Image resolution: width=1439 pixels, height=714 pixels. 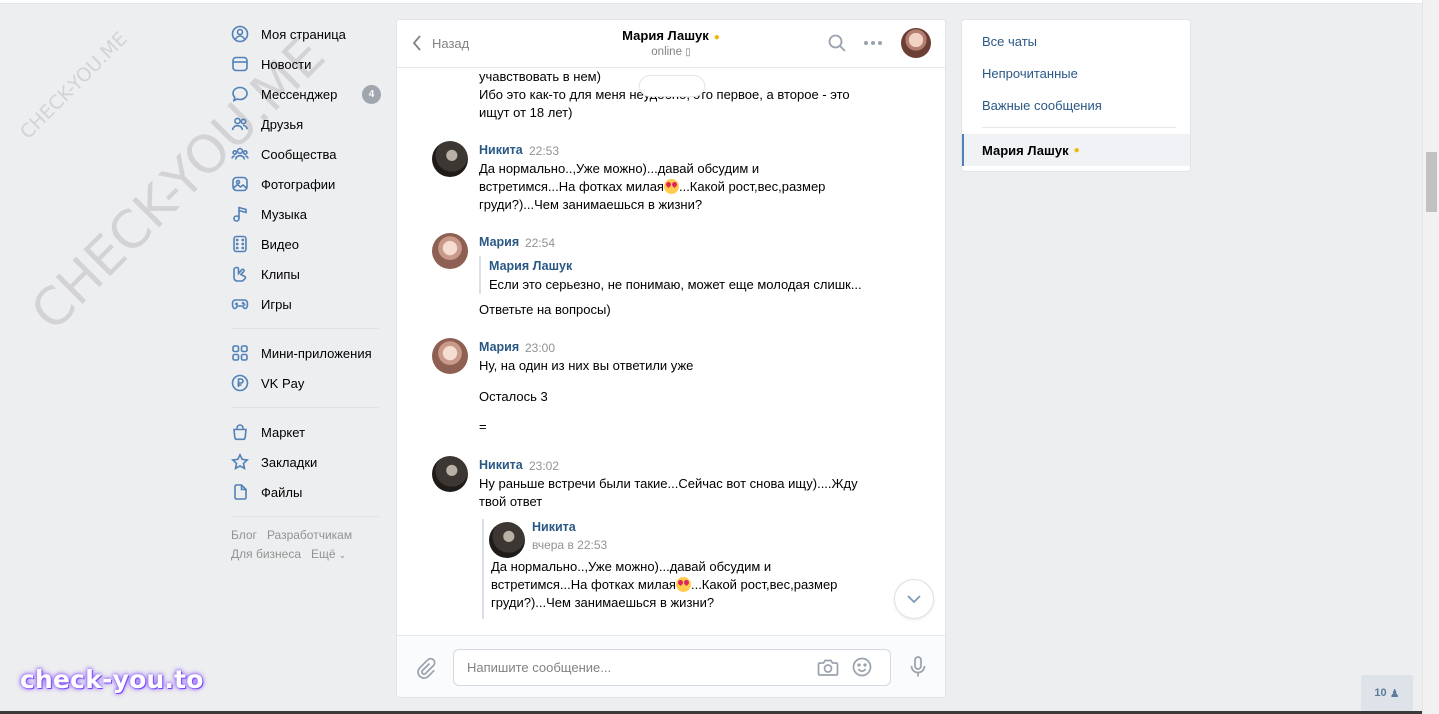 I want to click on forward-text-part: ...Какой рост,вес,размер, so click(x=764, y=584).